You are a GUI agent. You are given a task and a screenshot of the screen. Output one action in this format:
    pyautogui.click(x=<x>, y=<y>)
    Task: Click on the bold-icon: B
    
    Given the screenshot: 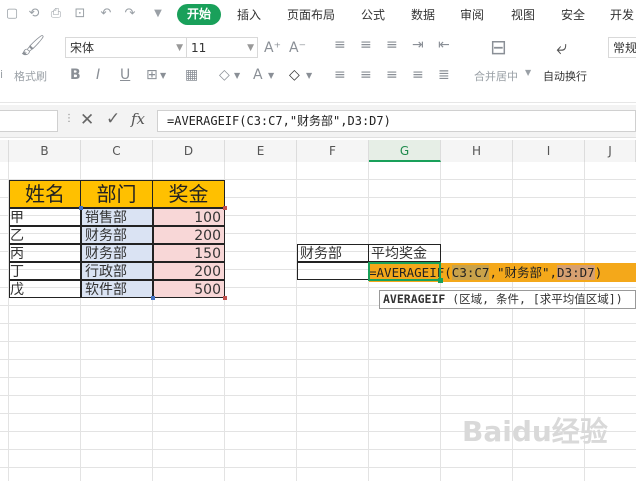 What is the action you would take?
    pyautogui.click(x=75, y=75)
    